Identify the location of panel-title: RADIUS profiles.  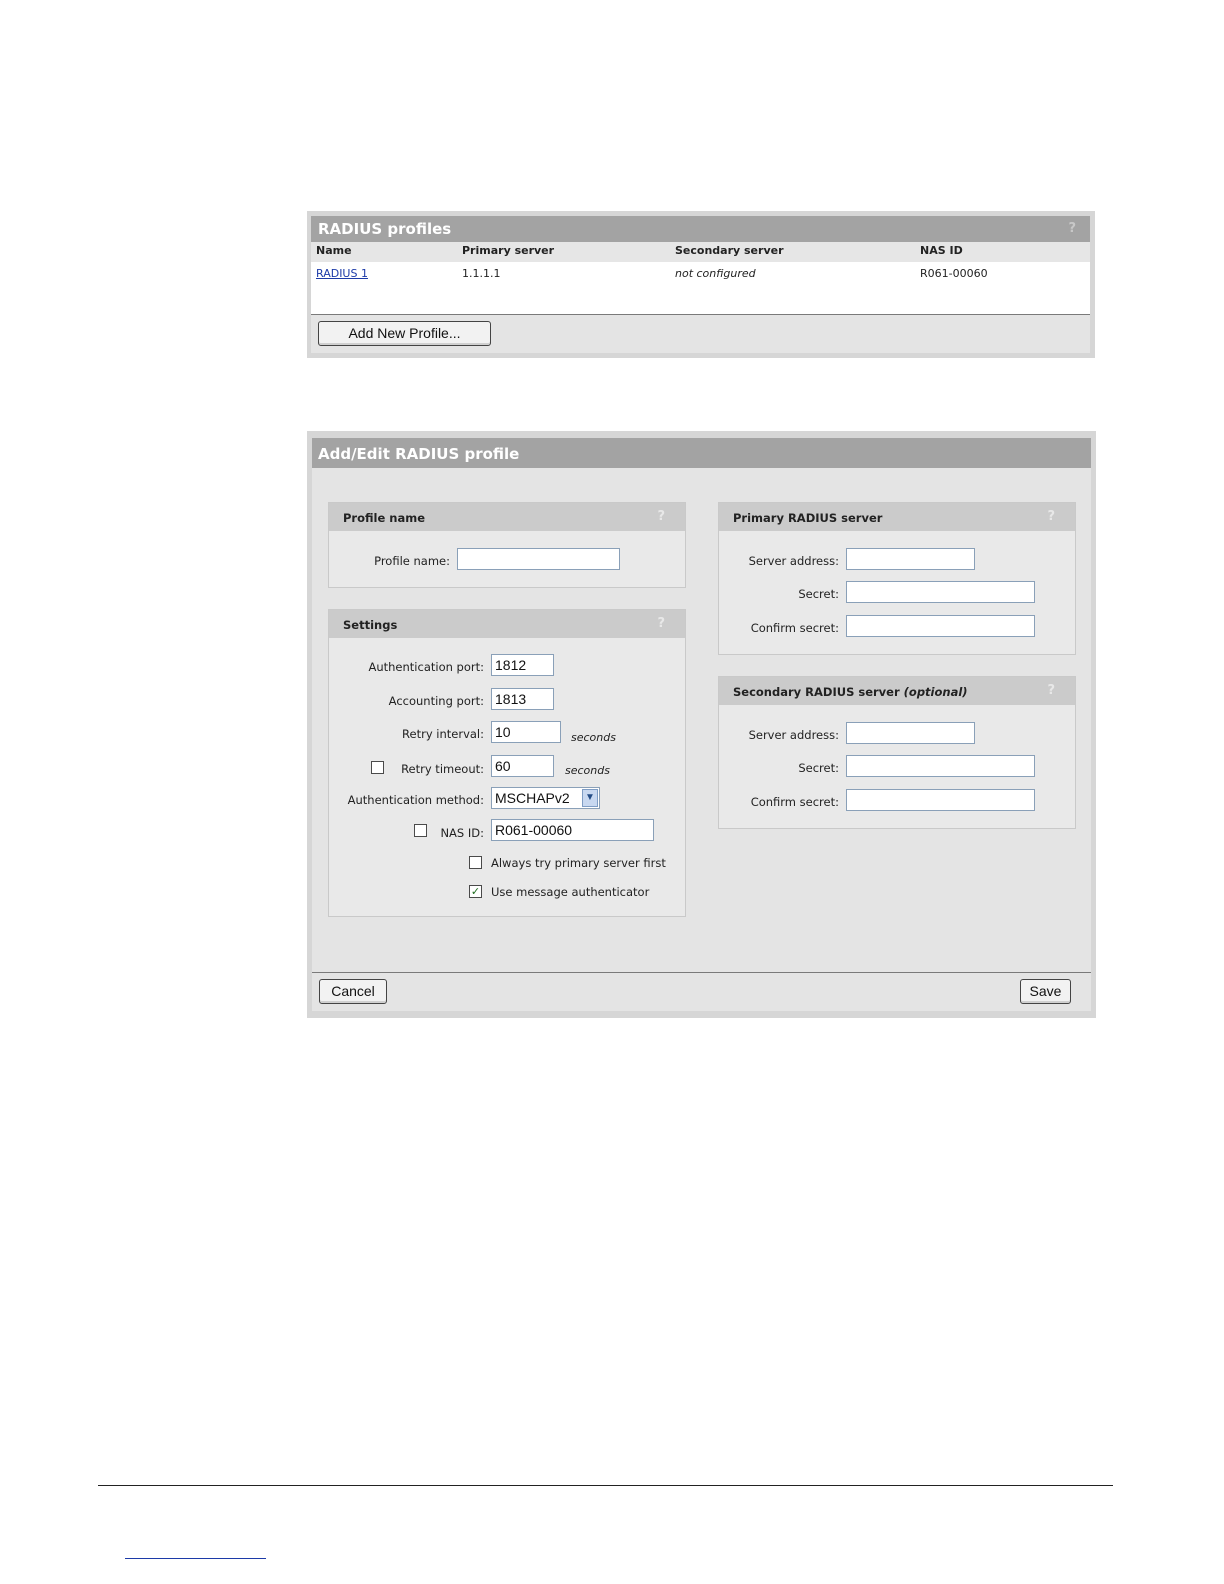
(385, 229).